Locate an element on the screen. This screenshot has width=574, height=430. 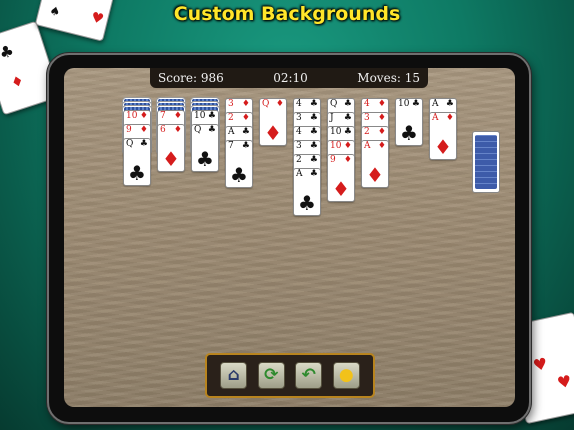
playing-card: 10 ♣ ♣ is located at coordinates (409, 122).